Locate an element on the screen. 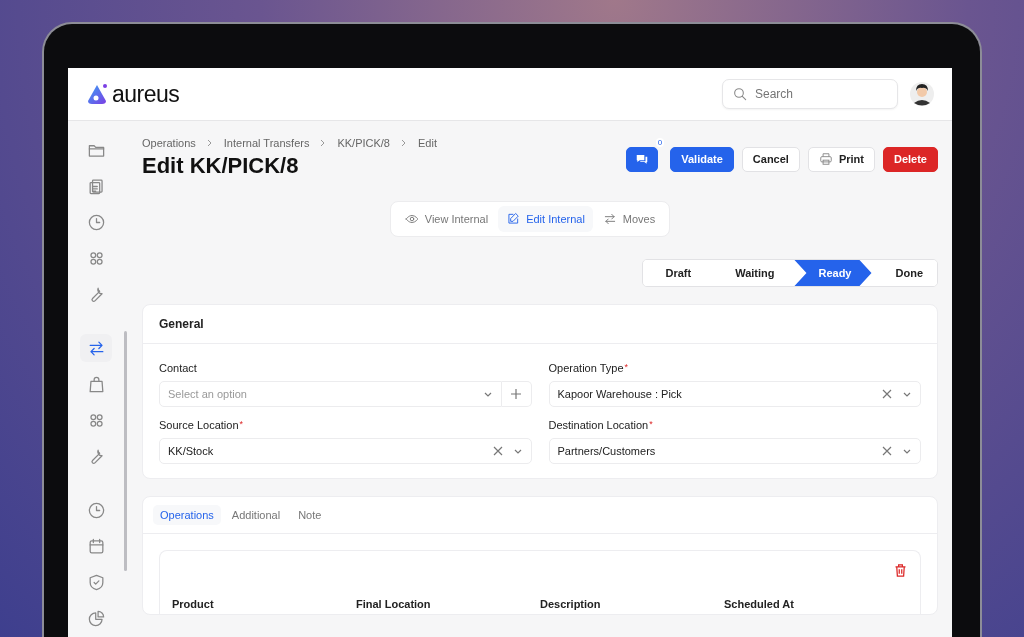 This screenshot has width=1024, height=637. chat-button is located at coordinates (642, 159).